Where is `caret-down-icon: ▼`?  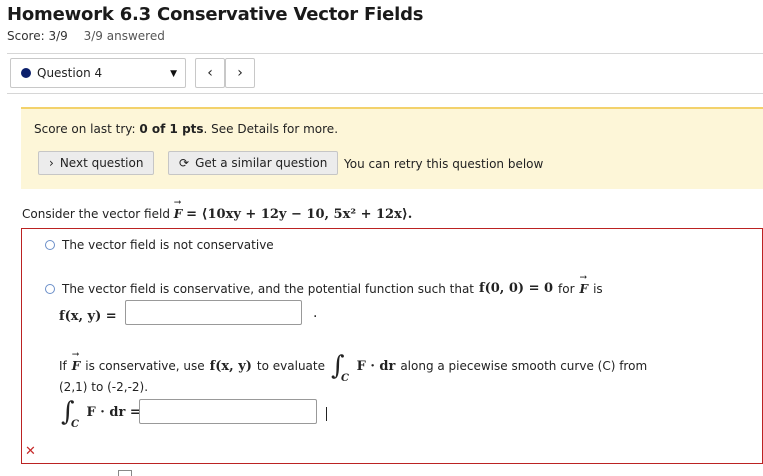
caret-down-icon: ▼ is located at coordinates (173, 74).